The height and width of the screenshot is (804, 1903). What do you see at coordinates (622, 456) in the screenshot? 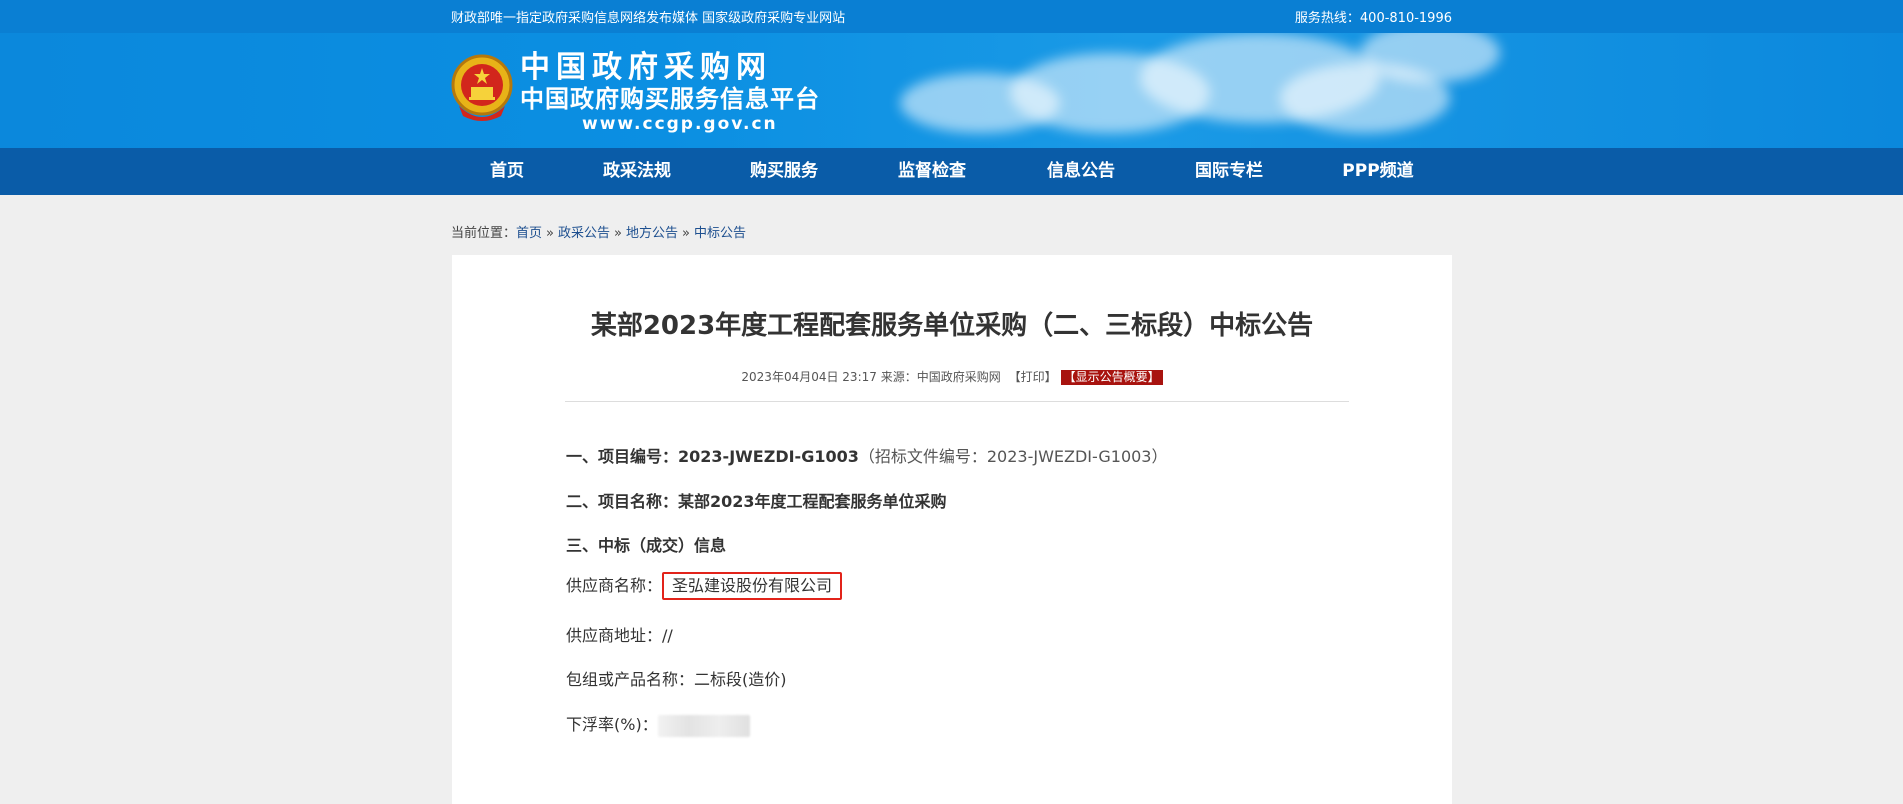
I see `project-number-label: 一、项目编号：` at bounding box center [622, 456].